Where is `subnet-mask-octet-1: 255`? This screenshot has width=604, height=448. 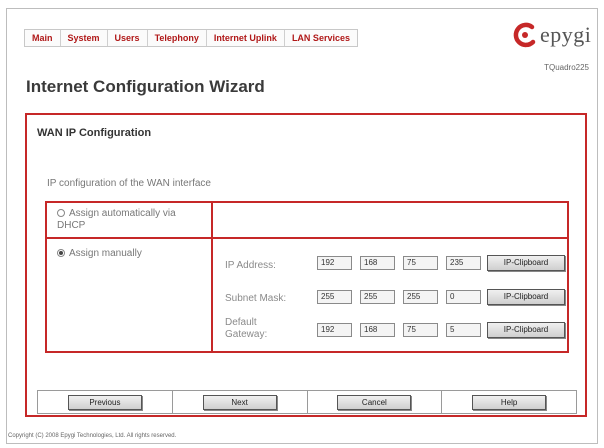 subnet-mask-octet-1: 255 is located at coordinates (334, 297).